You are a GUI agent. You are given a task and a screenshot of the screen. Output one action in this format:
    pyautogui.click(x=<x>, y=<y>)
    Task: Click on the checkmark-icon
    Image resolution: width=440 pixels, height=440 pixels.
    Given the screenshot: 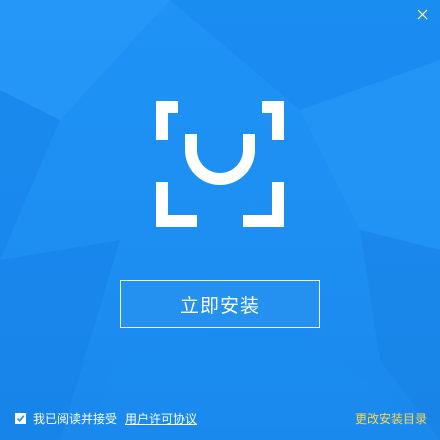 What is the action you would take?
    pyautogui.click(x=20, y=419)
    